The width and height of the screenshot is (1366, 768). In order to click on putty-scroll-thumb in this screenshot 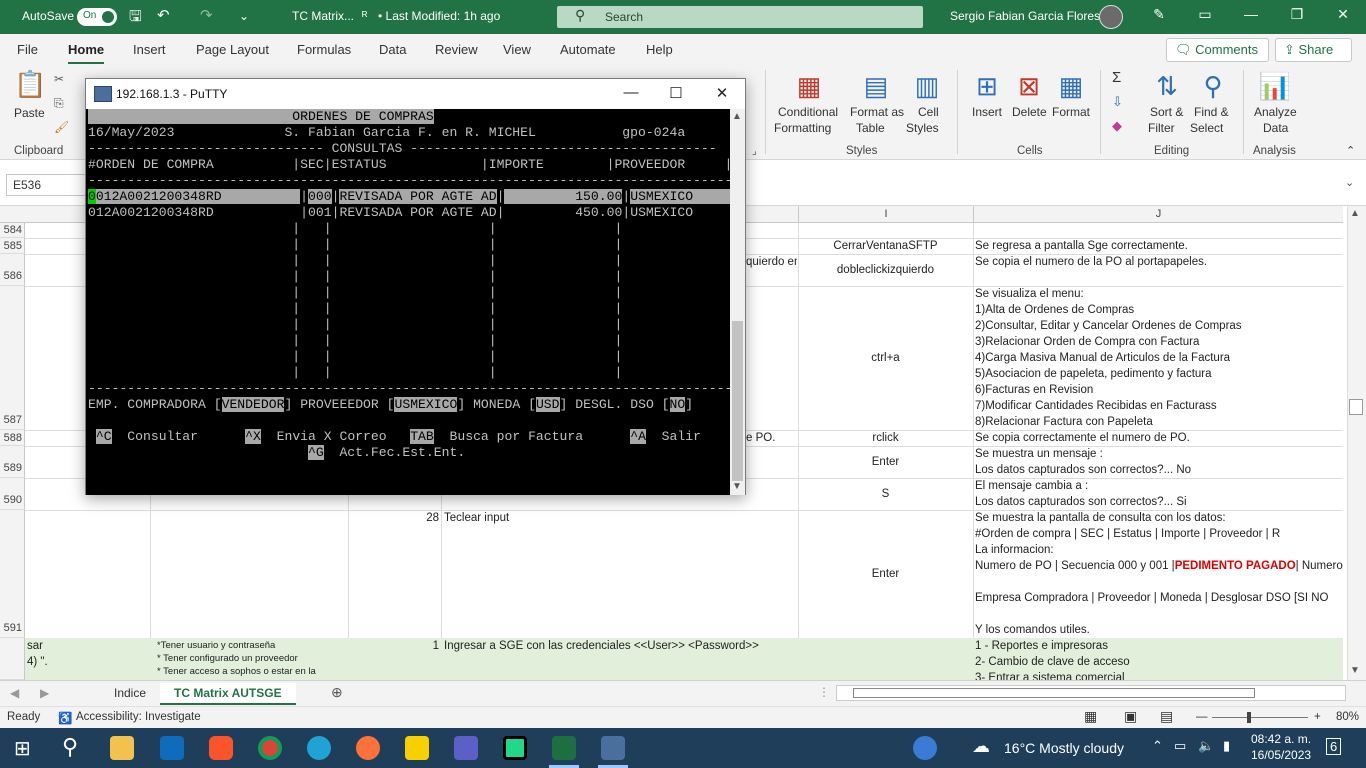, I will do `click(737, 401)`.